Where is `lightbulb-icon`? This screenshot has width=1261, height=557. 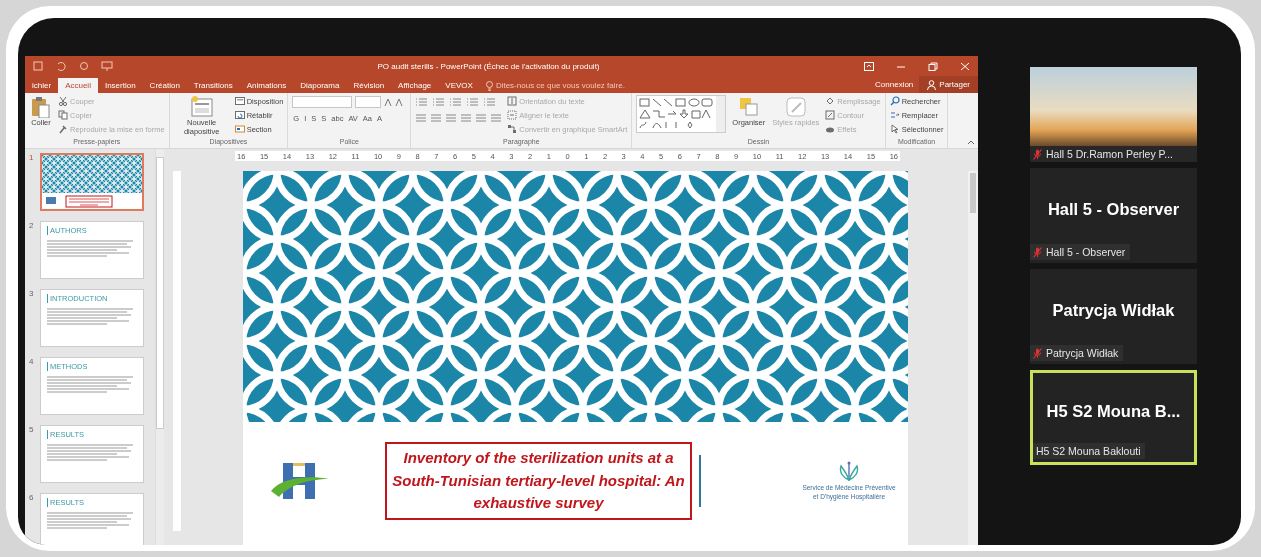
lightbulb-icon is located at coordinates (489, 85).